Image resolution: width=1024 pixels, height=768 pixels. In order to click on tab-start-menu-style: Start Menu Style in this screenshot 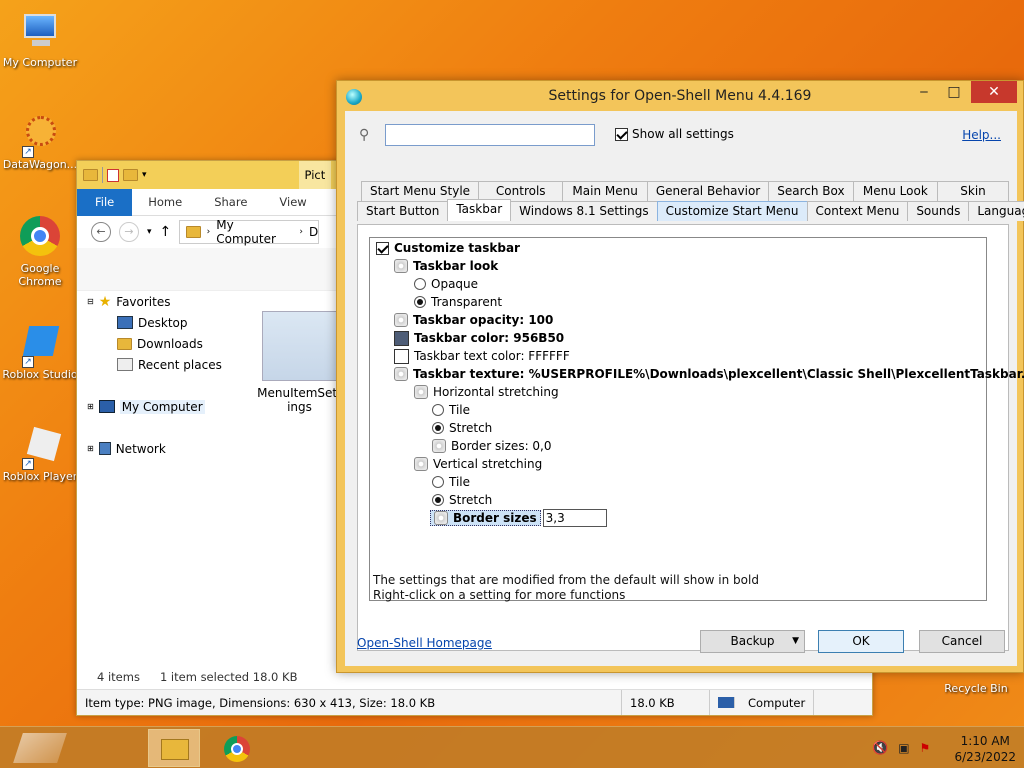, I will do `click(420, 191)`.